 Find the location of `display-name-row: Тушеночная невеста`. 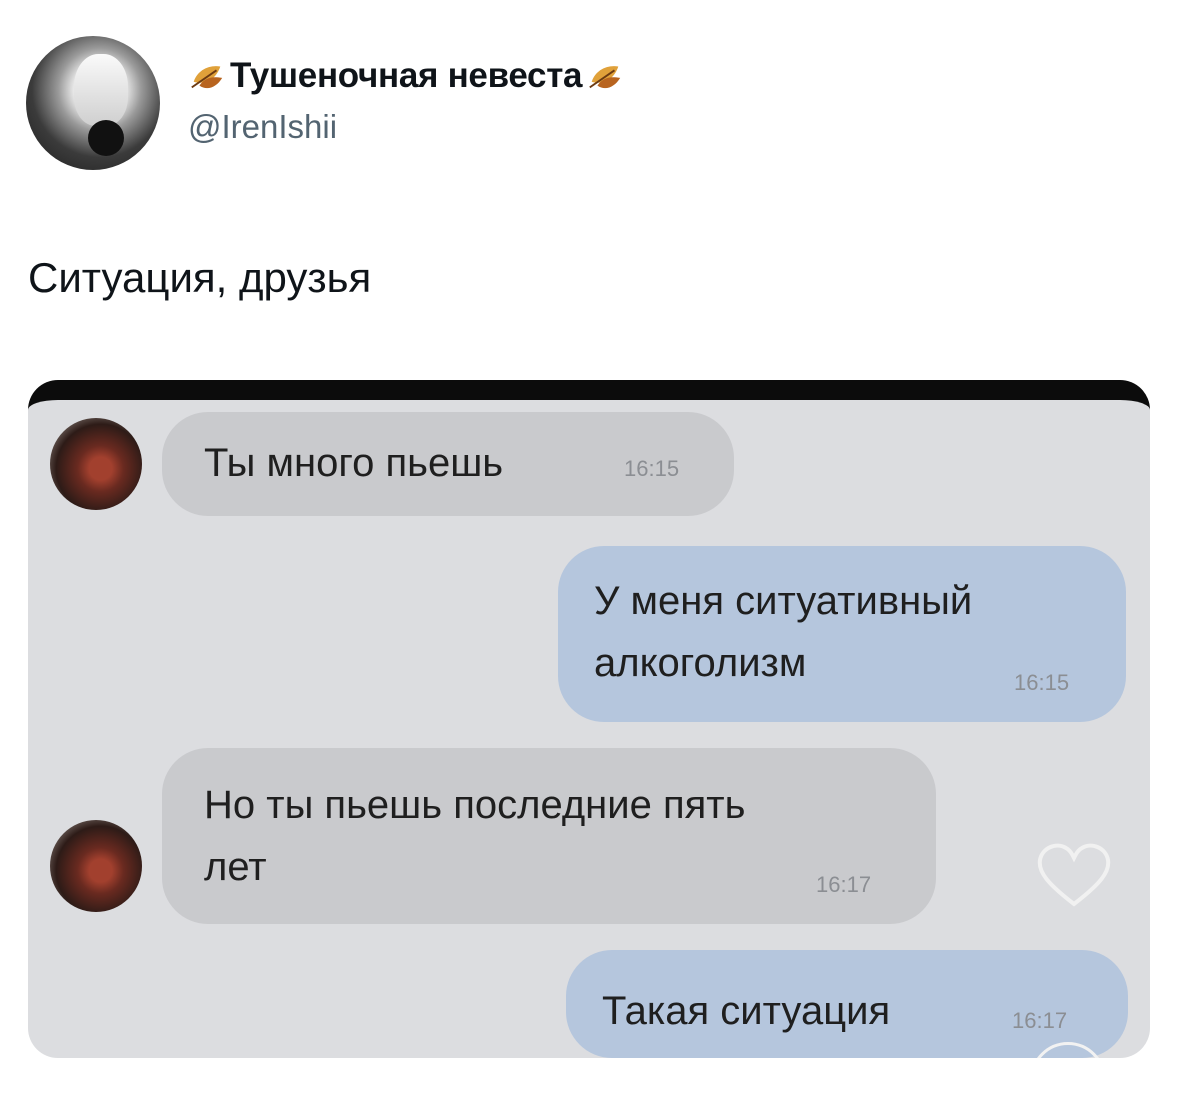

display-name-row: Тушеночная невеста is located at coordinates (406, 76).